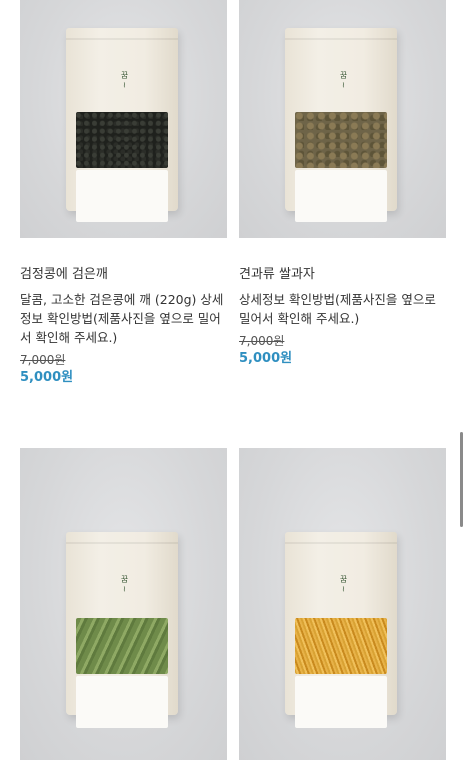 This screenshot has width=466, height=760. What do you see at coordinates (123, 274) in the screenshot?
I see `product-name: 검정콩에 검은깨` at bounding box center [123, 274].